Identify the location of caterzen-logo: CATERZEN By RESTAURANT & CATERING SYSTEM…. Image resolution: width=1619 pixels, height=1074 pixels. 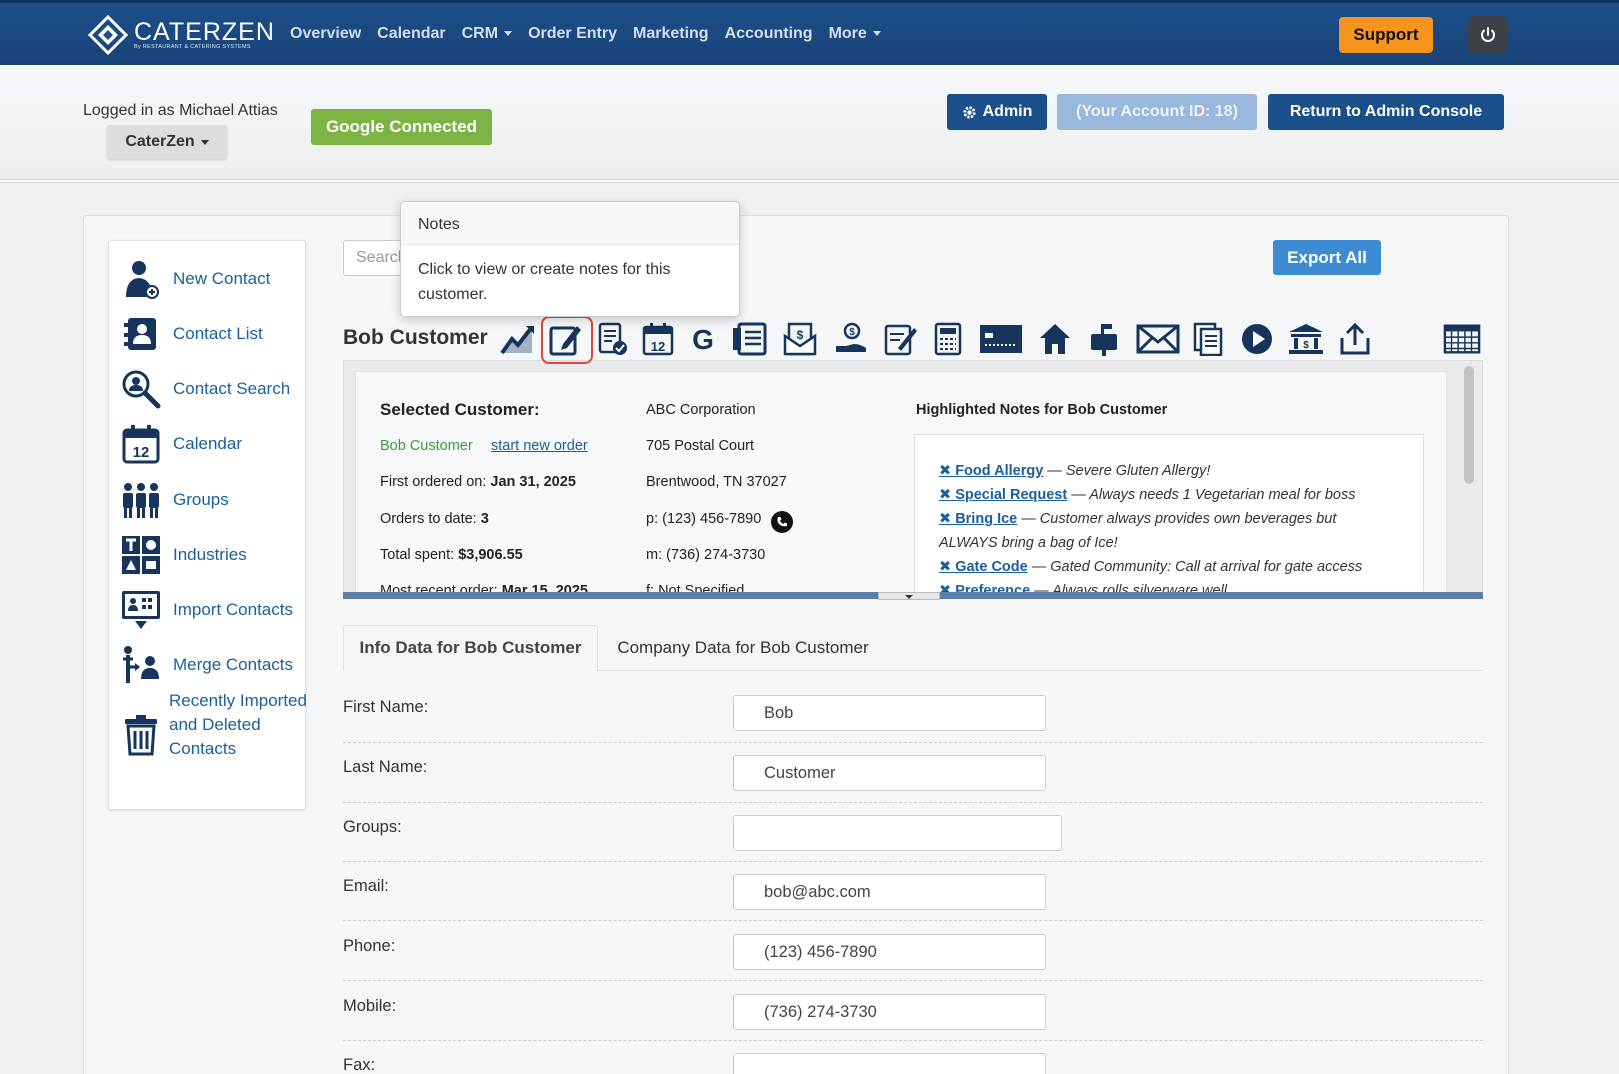
(181, 35).